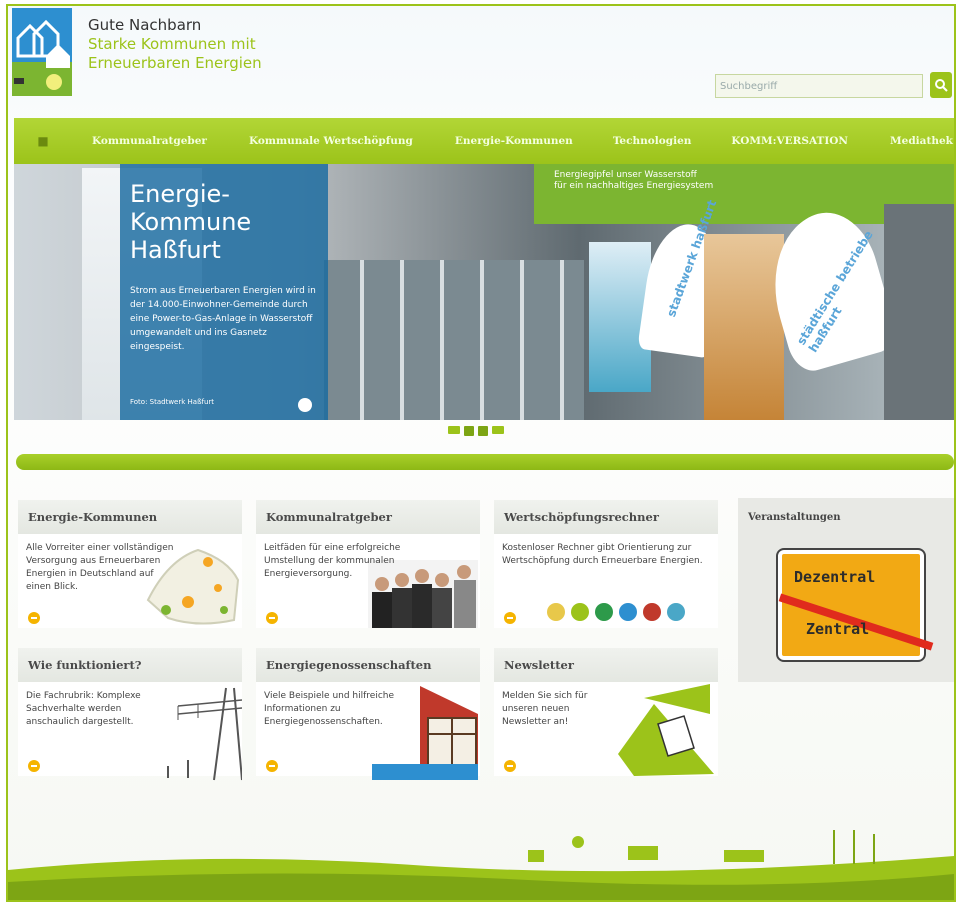 The height and width of the screenshot is (906, 960). What do you see at coordinates (454, 340) in the screenshot?
I see `hero-image-machine` at bounding box center [454, 340].